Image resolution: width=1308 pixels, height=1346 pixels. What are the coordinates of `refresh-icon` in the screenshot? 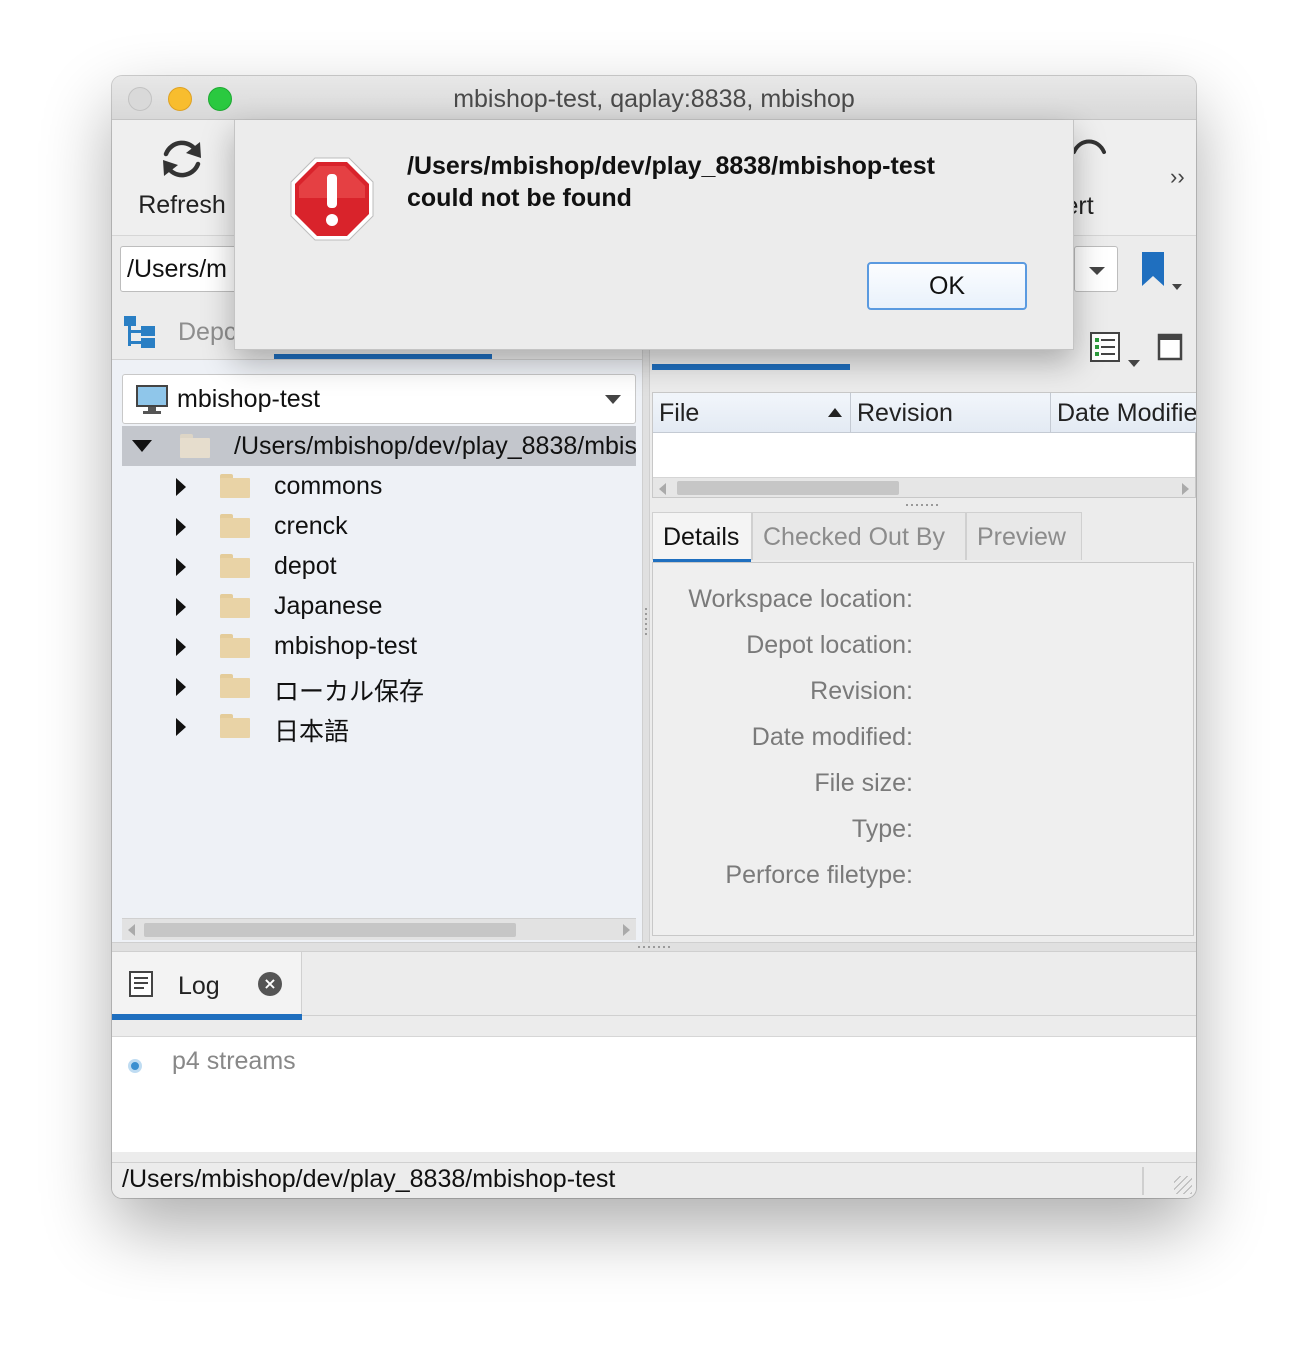 It's located at (182, 159).